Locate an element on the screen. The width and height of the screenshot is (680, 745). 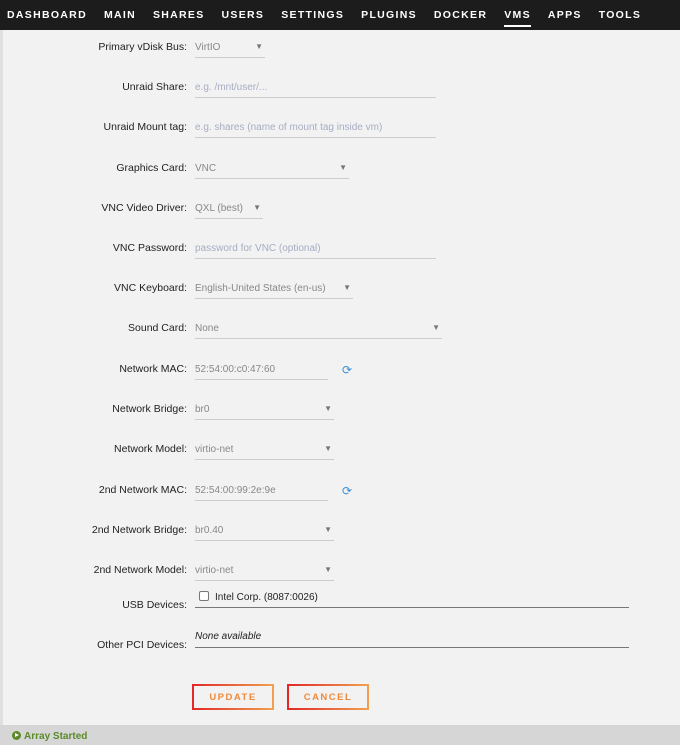
form-row: Network Bridge: br0 ▼ is located at coordinates (341, 410).